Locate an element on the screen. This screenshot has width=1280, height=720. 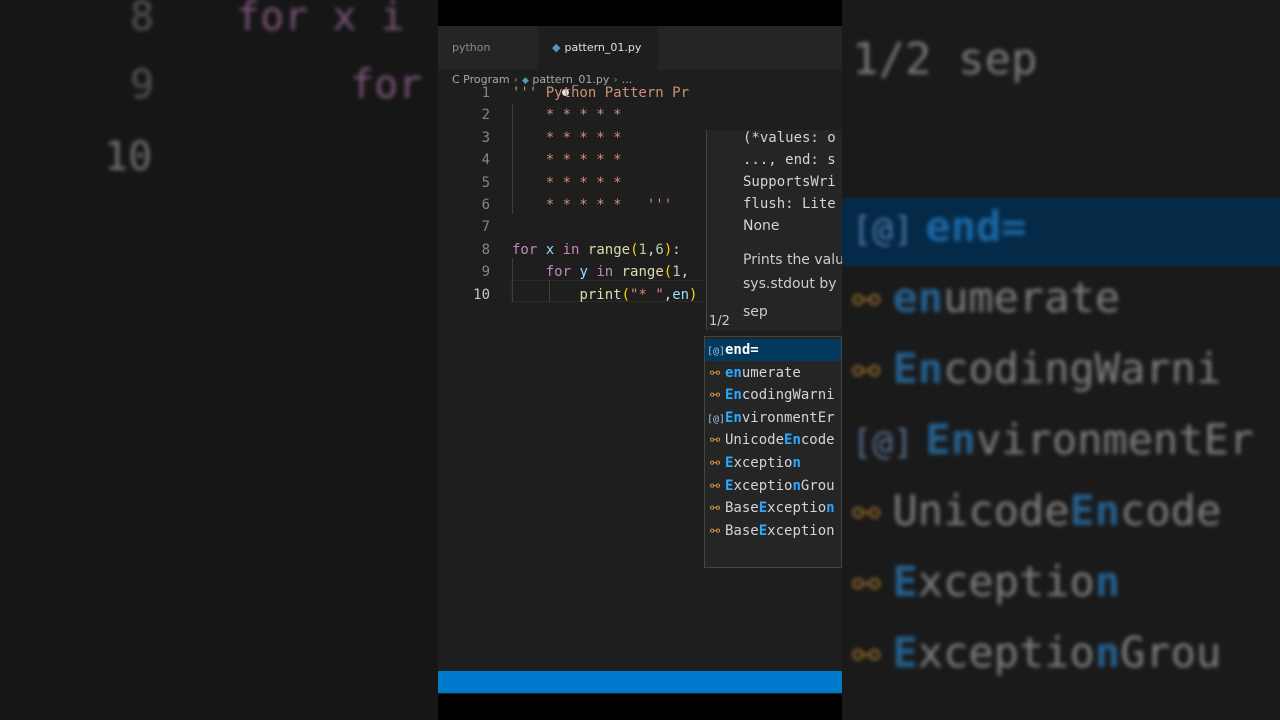
suggestion-item: [@]end= is located at coordinates (773, 350).